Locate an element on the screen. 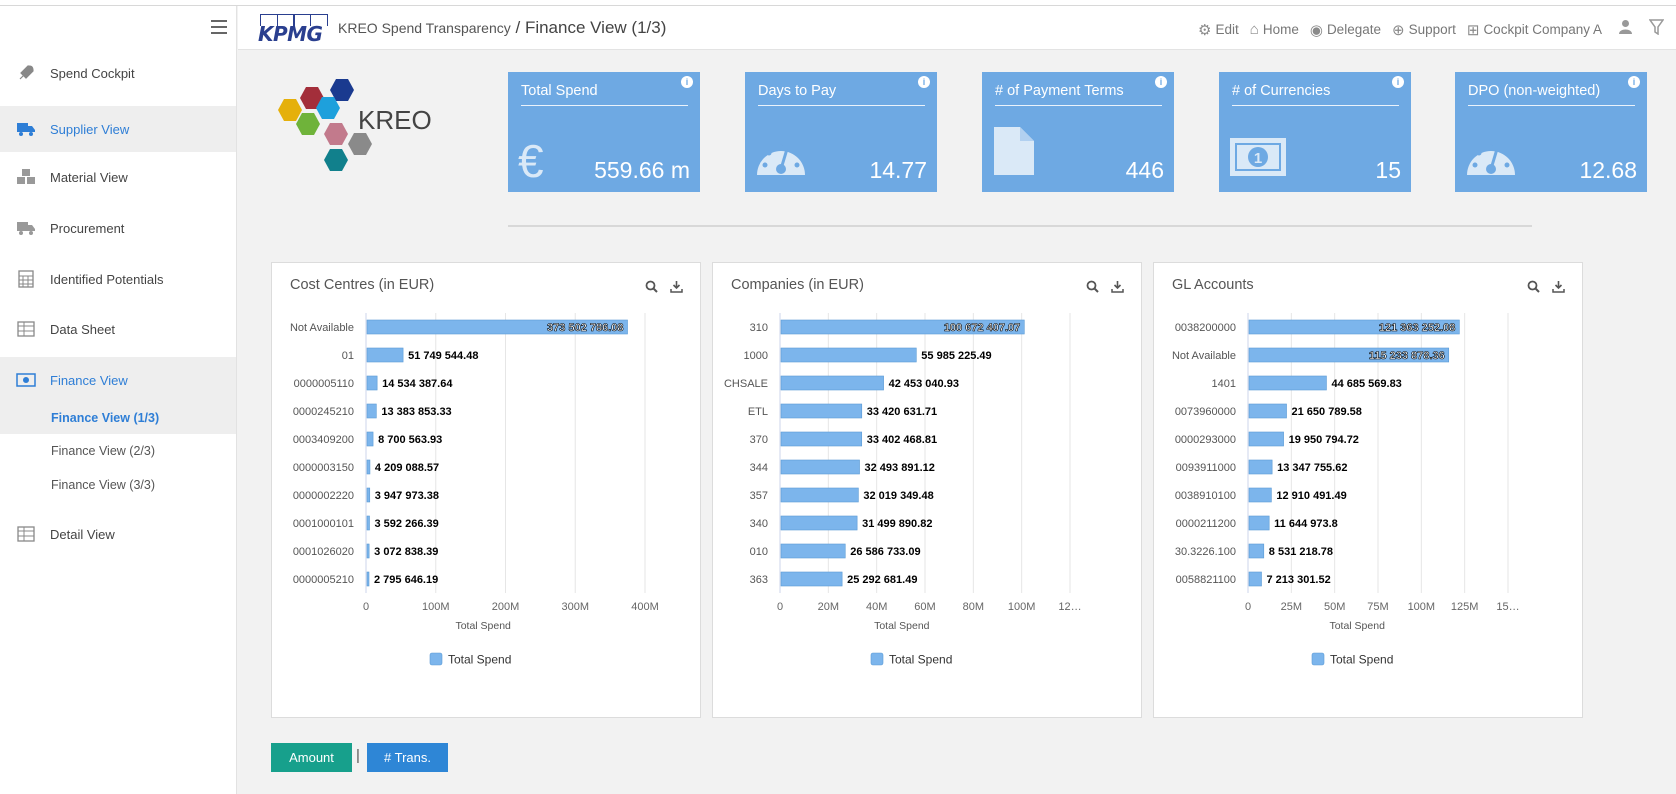 The width and height of the screenshot is (1676, 794). y-tick-label: 340 is located at coordinates (759, 524).